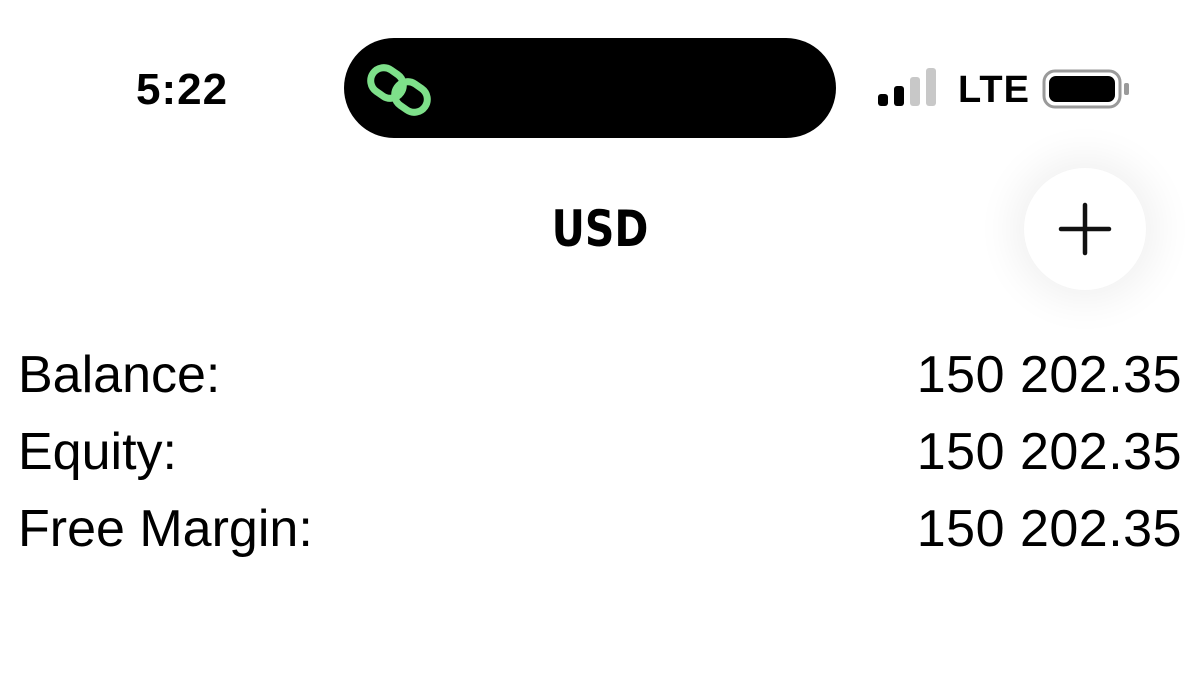 The height and width of the screenshot is (691, 1200). Describe the element at coordinates (907, 87) in the screenshot. I see `cellular-signal-icon` at that location.